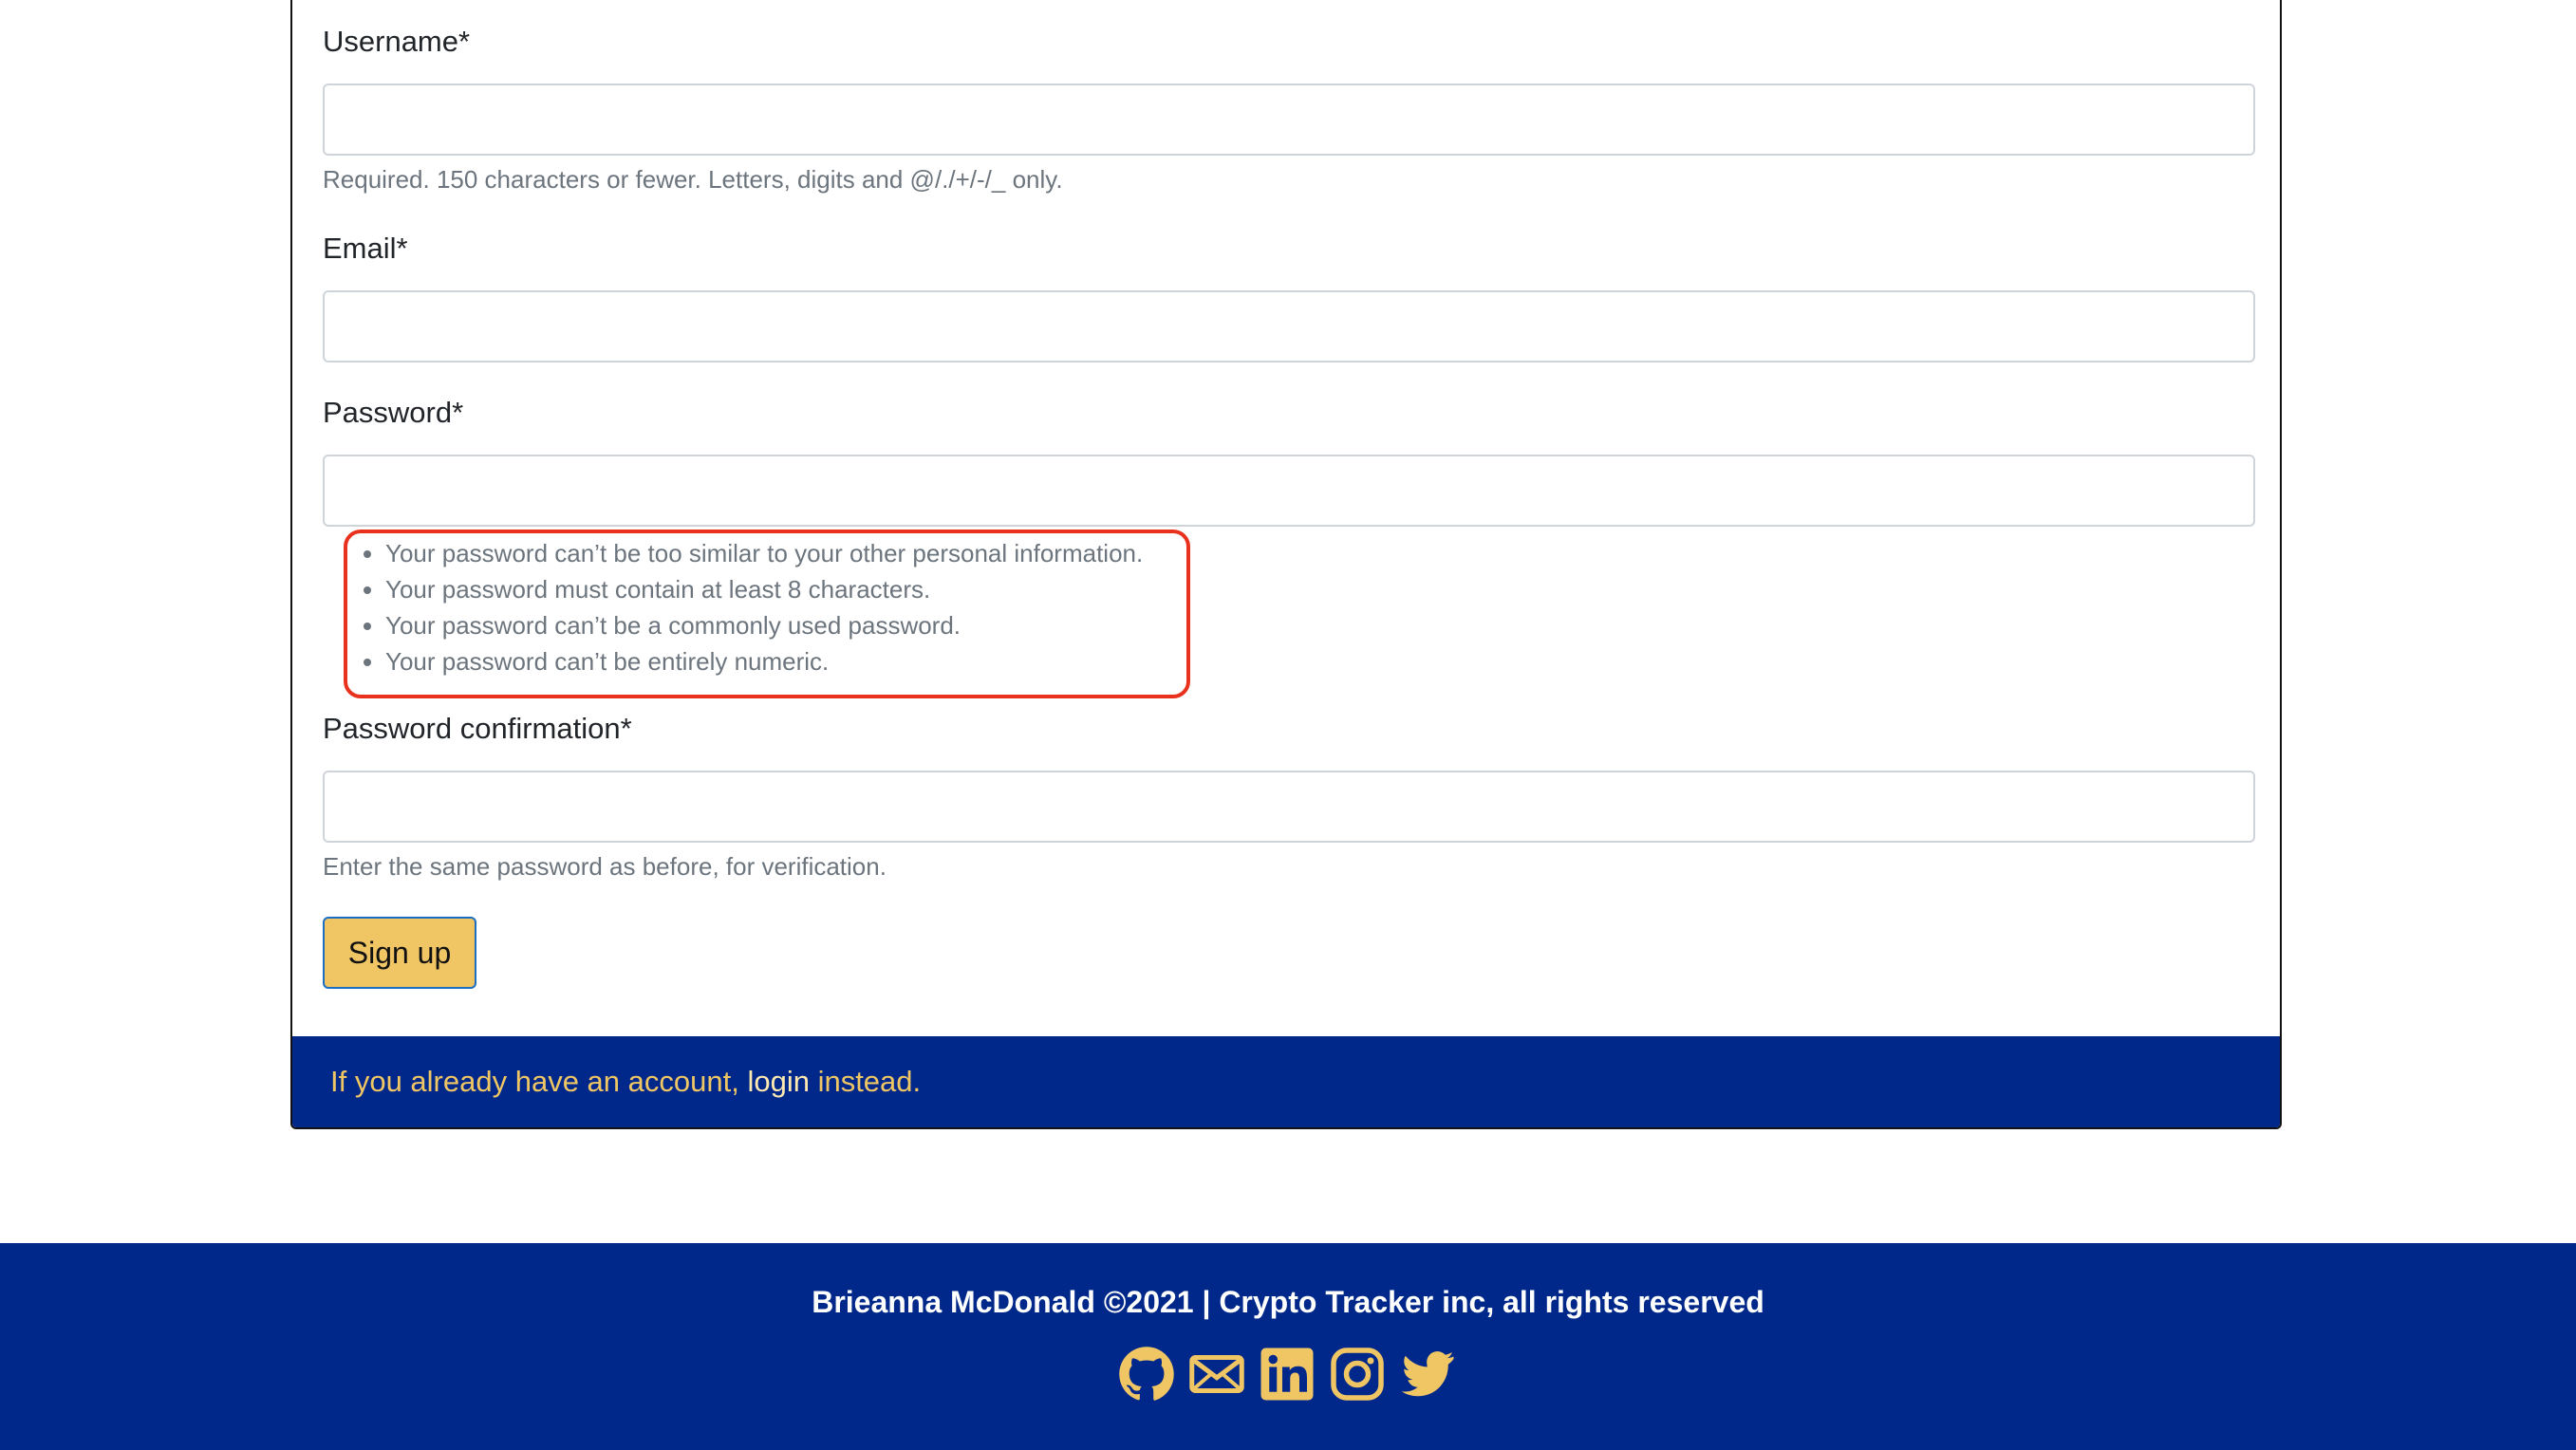  What do you see at coordinates (1216, 1374) in the screenshot?
I see `mail-icon` at bounding box center [1216, 1374].